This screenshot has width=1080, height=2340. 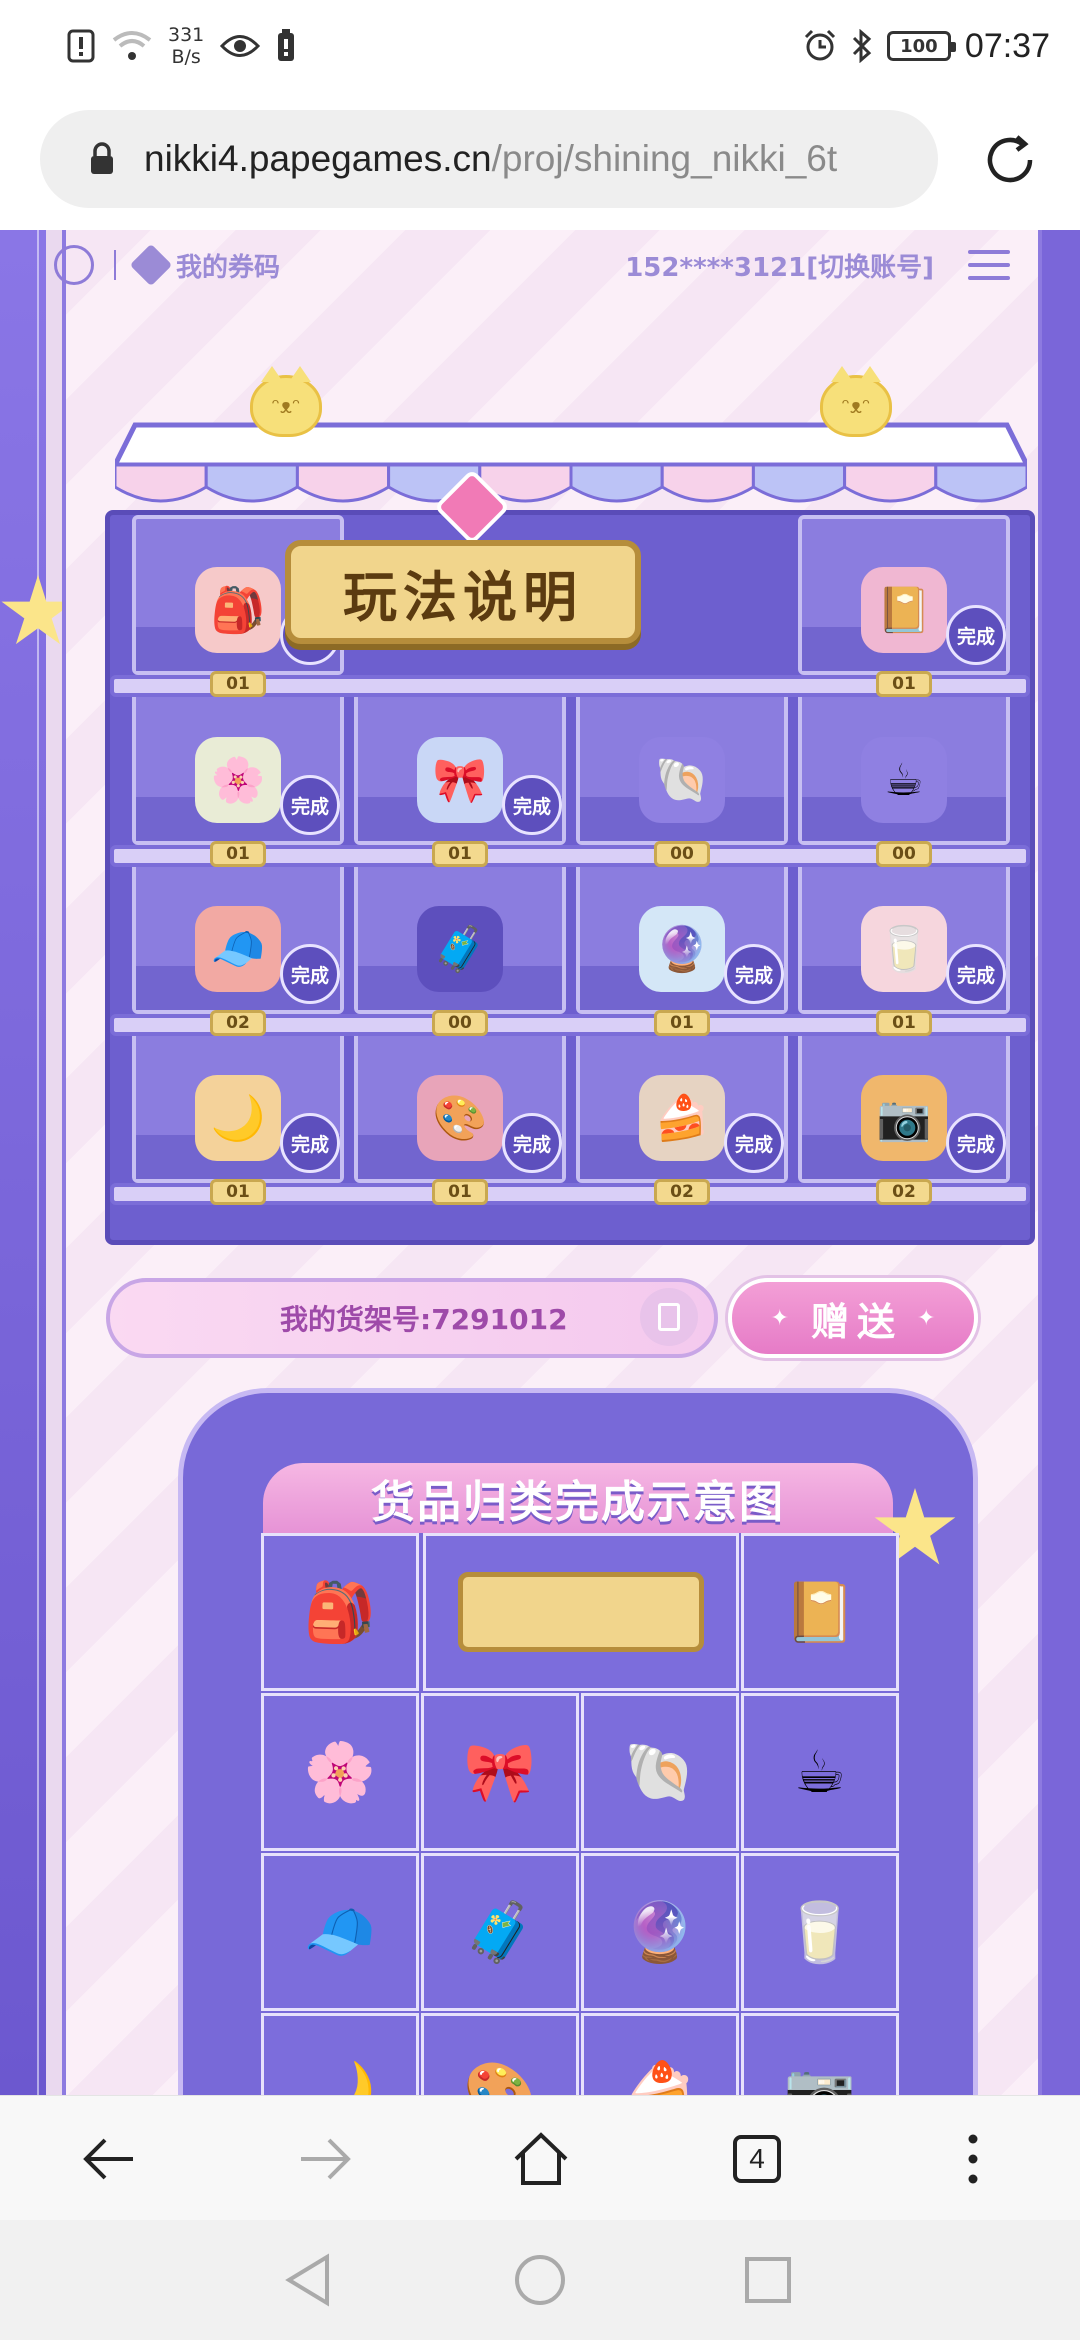 I want to click on shelf-slot-cat-hat: 🧢 完成, so click(x=238, y=934).